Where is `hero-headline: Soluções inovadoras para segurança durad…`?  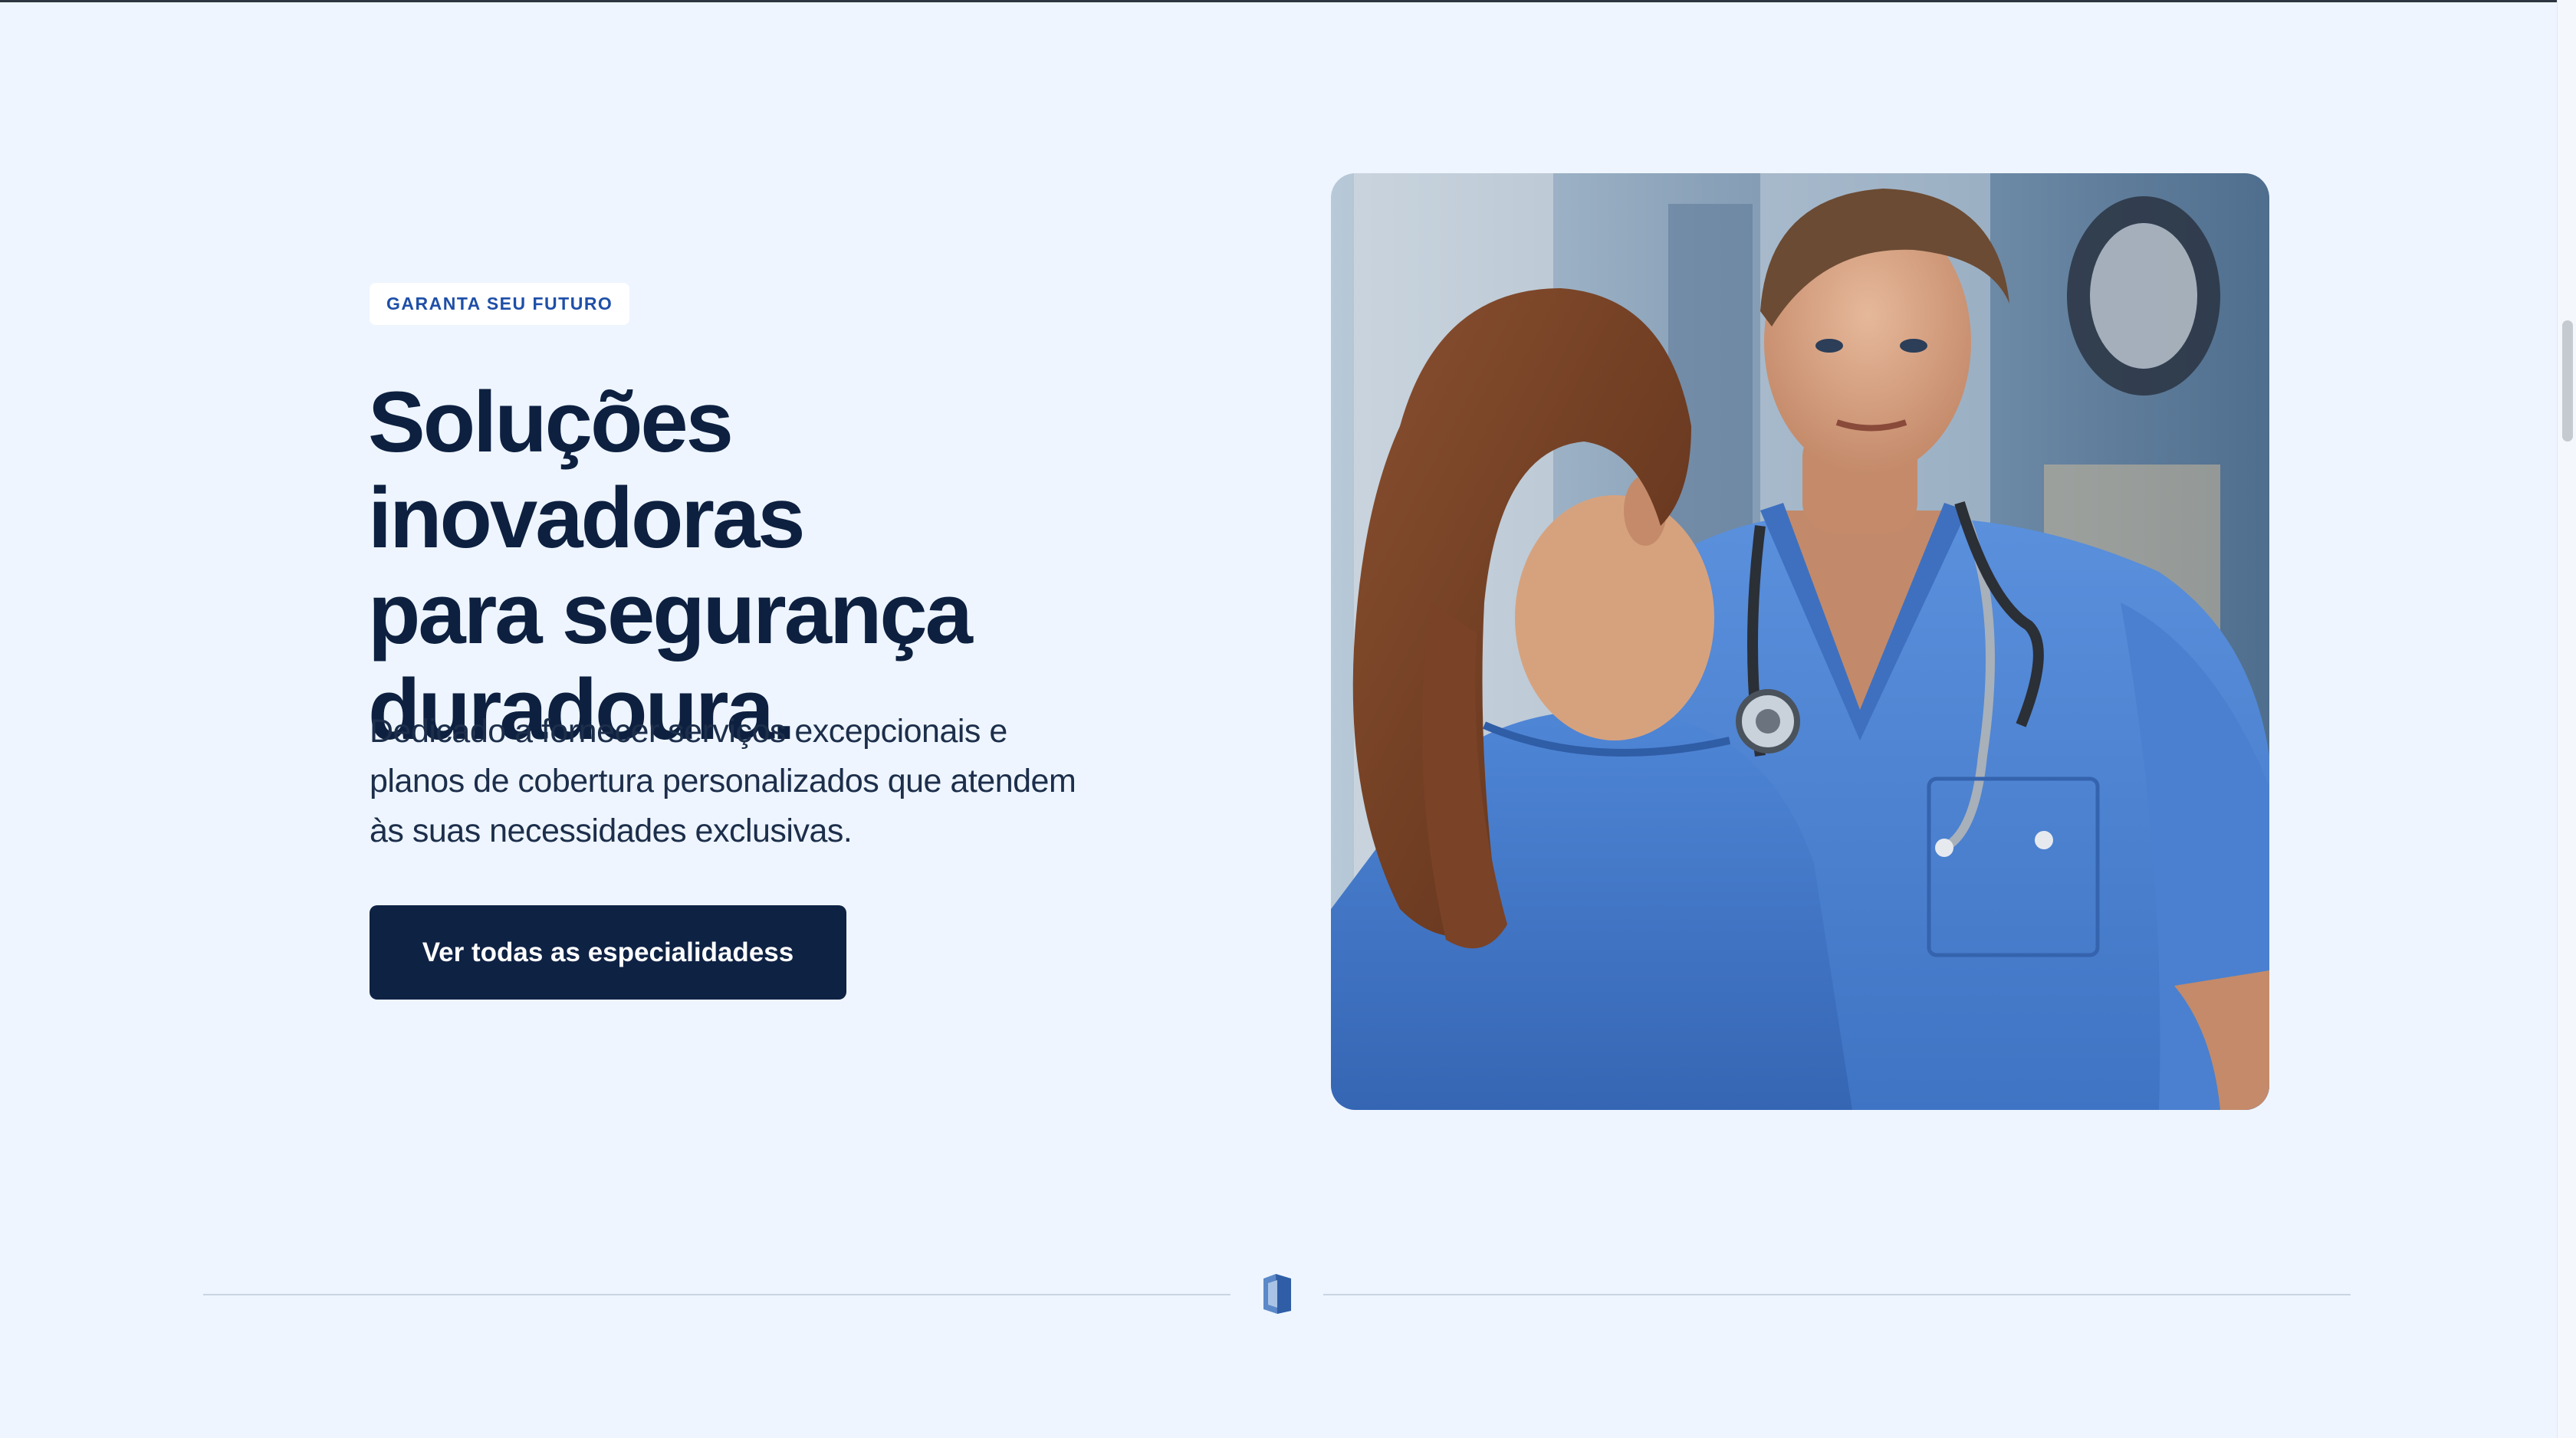
hero-headline: Soluções inovadoras para segurança durad… is located at coordinates (775, 565).